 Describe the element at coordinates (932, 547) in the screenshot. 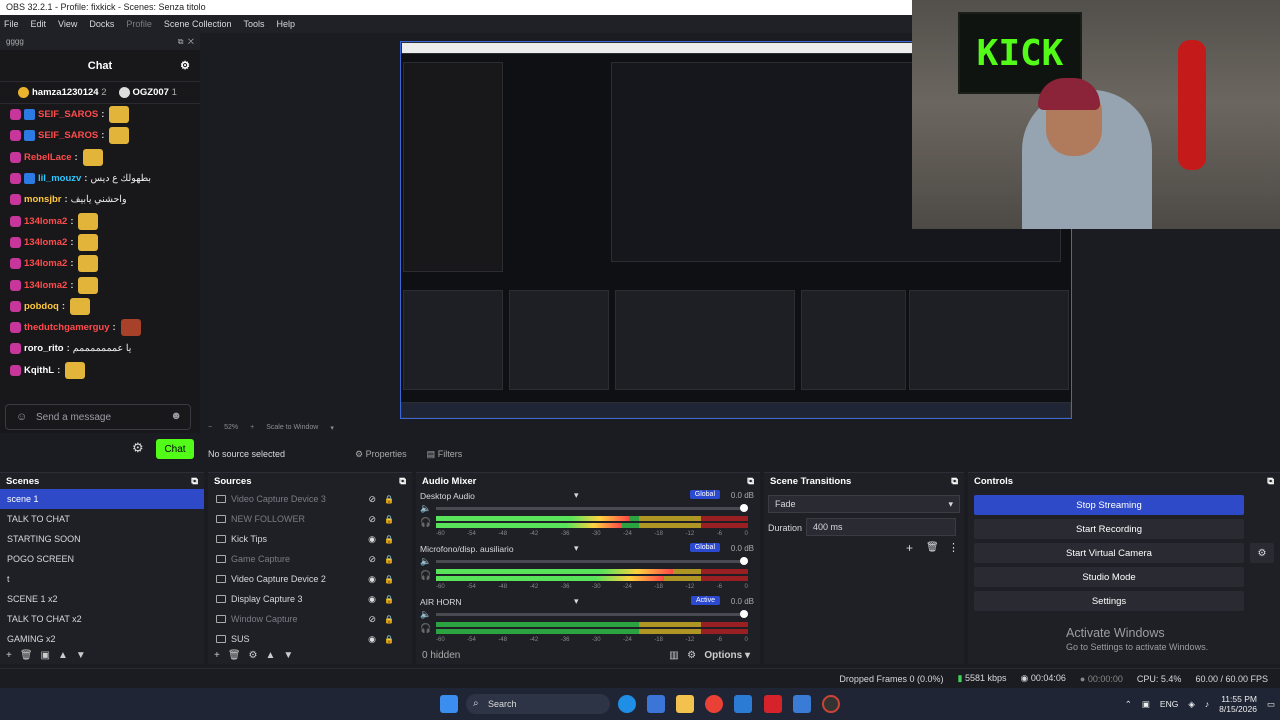

I see `remove-transition-icon: 🗑` at that location.